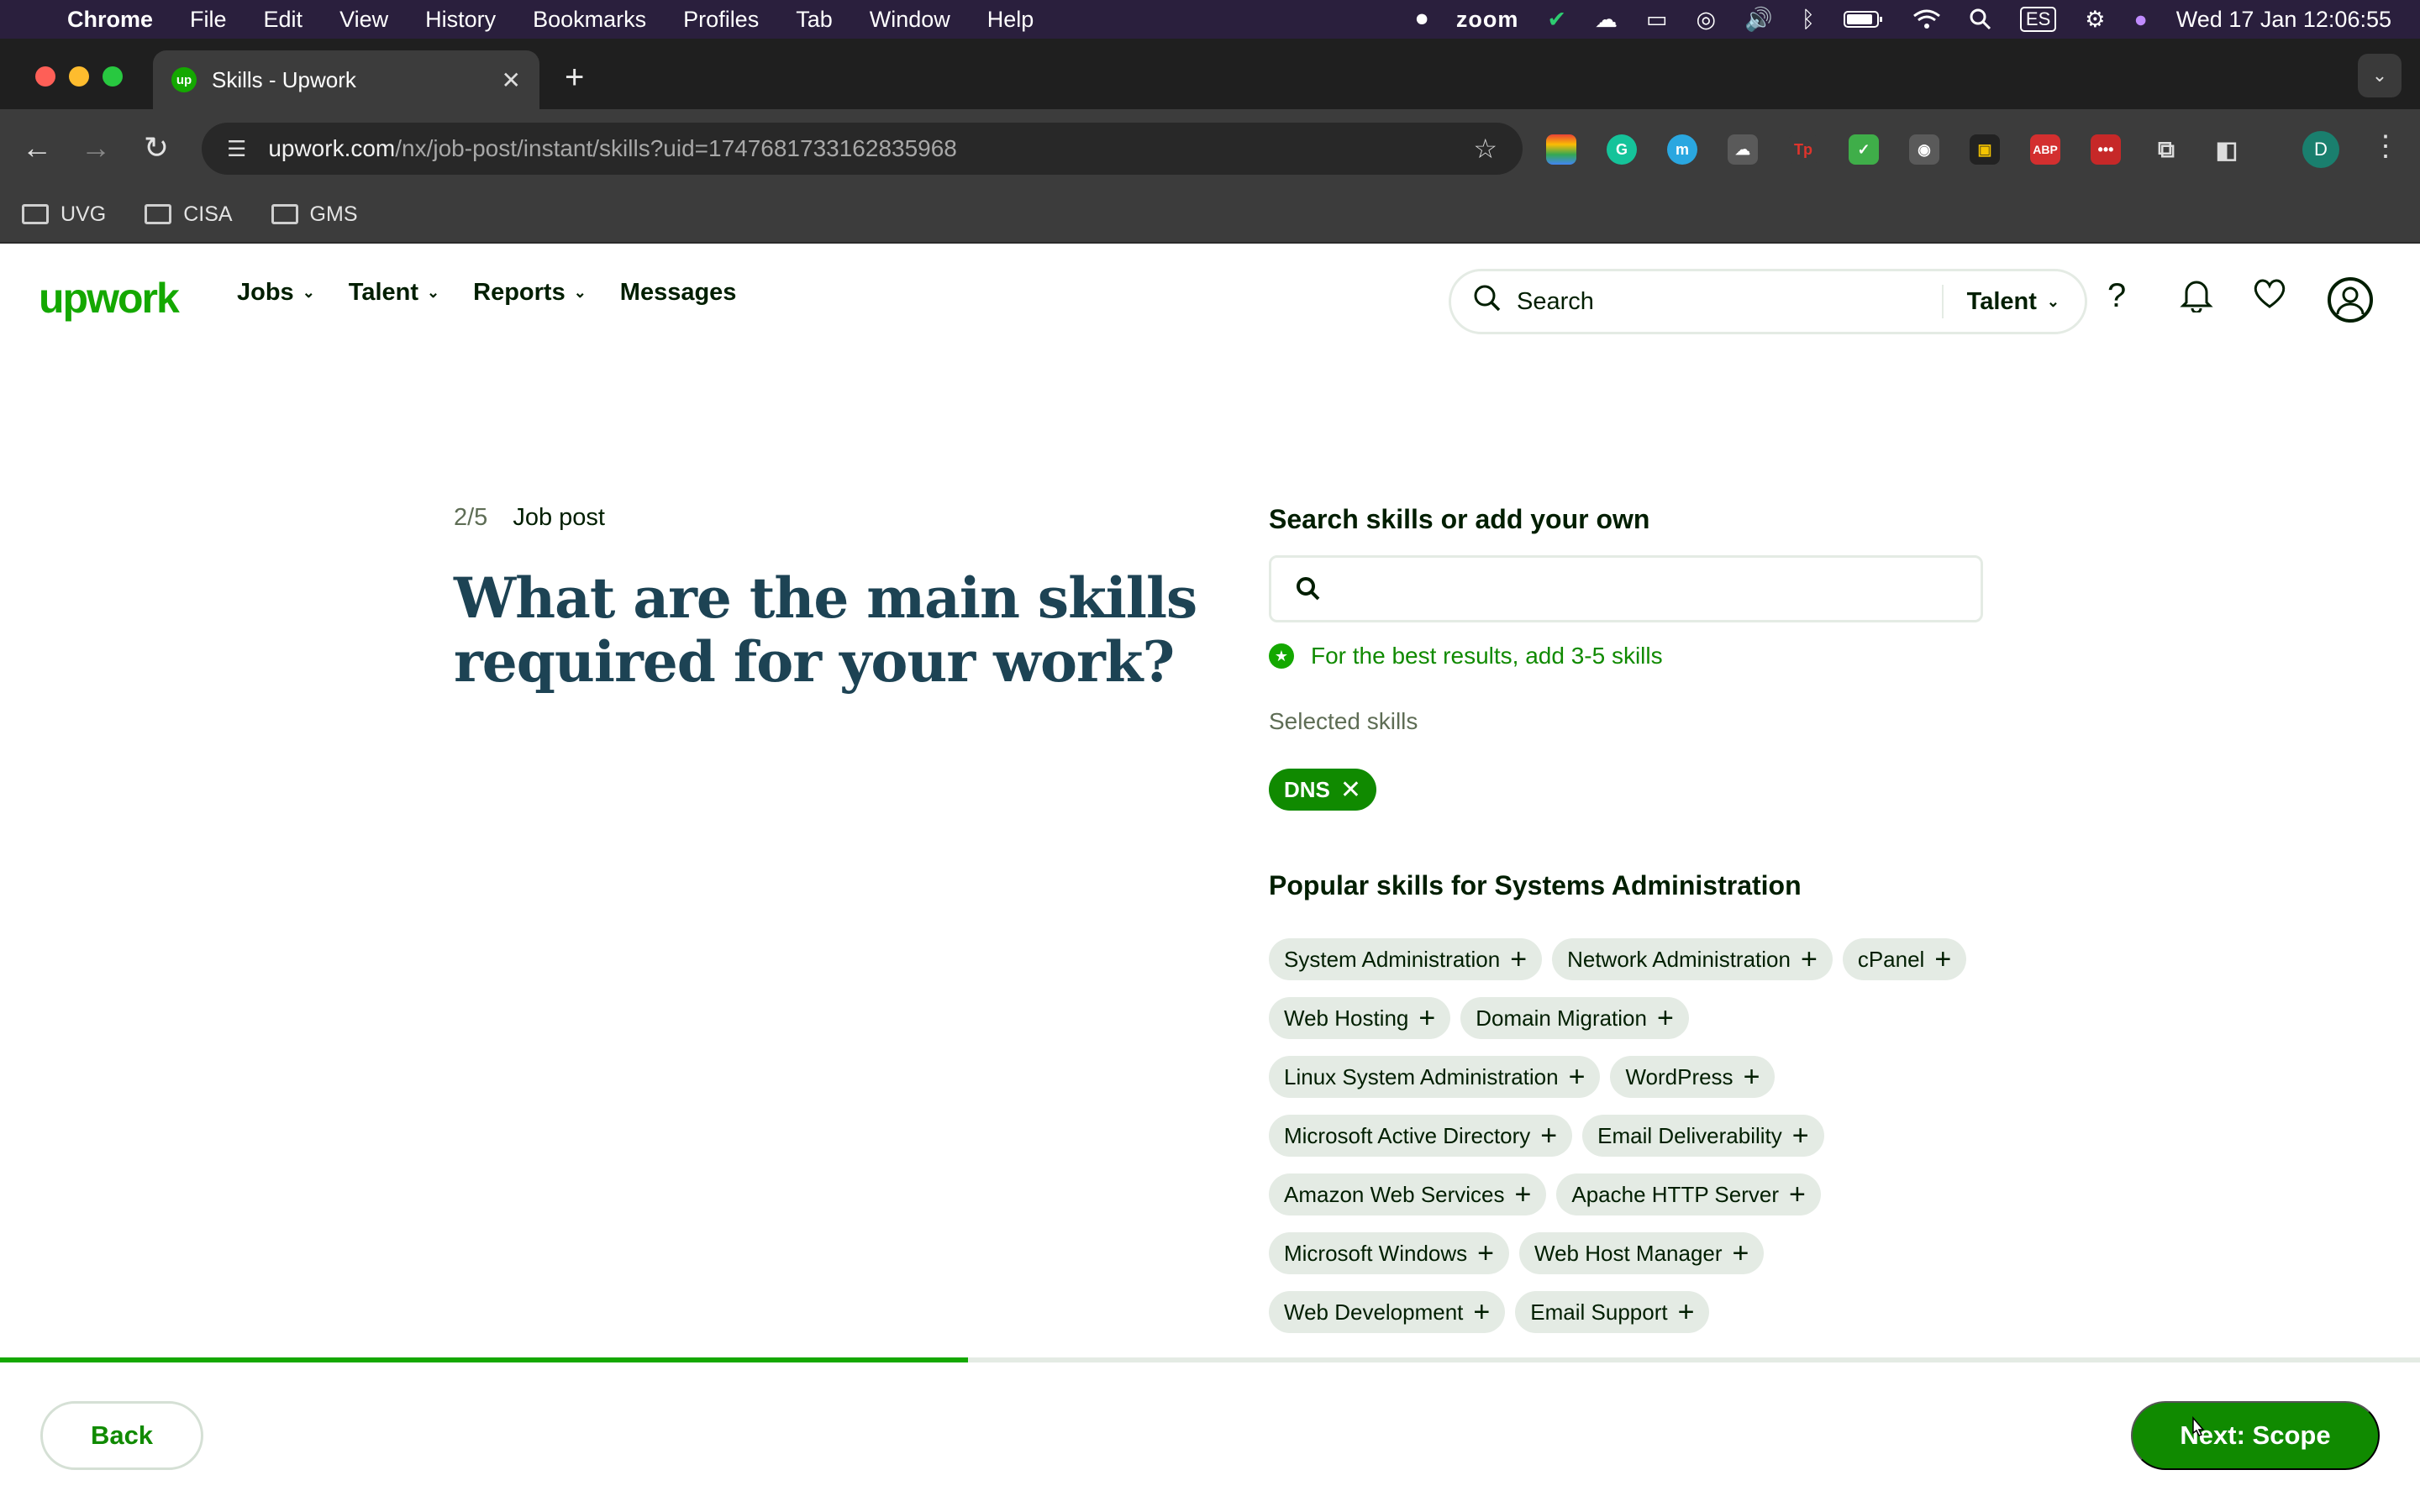 This screenshot has height=1512, width=2420. I want to click on grammarly-extension-icon: G, so click(1622, 149).